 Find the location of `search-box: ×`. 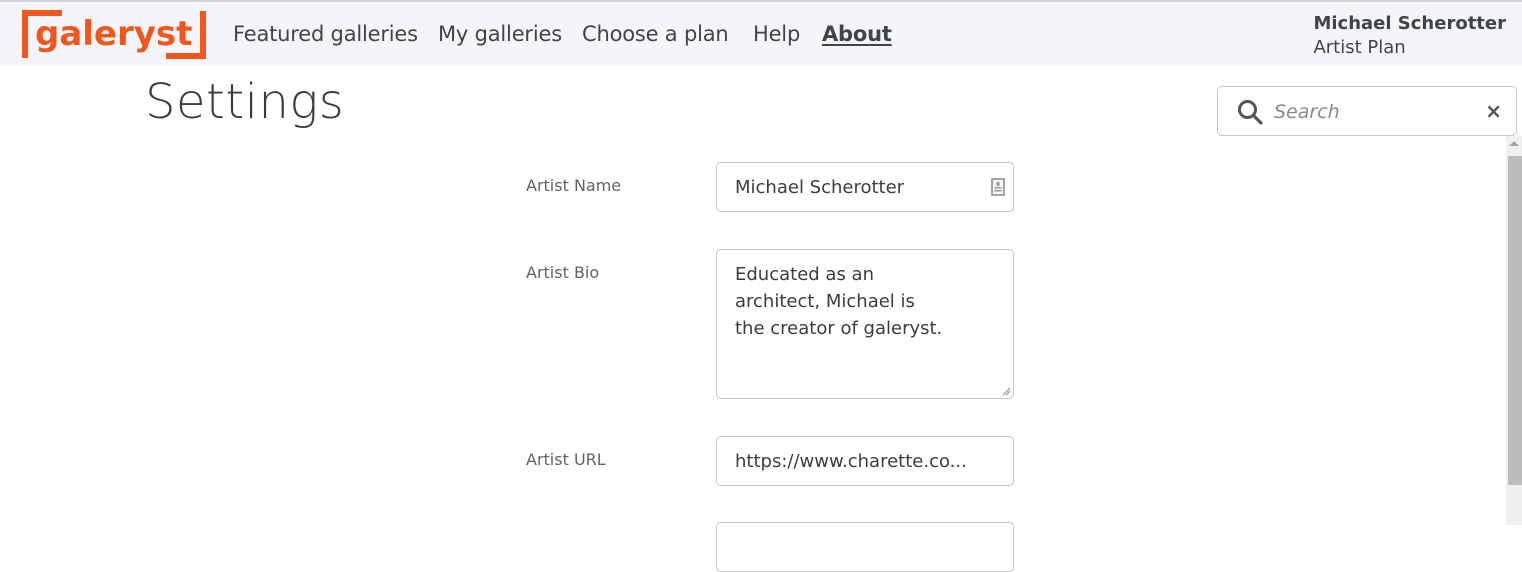

search-box: × is located at coordinates (1367, 111).